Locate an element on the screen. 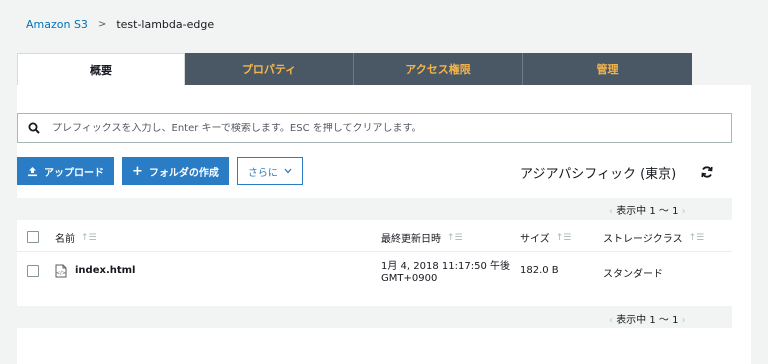 The height and width of the screenshot is (364, 768). tab-overview: 概要 is located at coordinates (101, 69).